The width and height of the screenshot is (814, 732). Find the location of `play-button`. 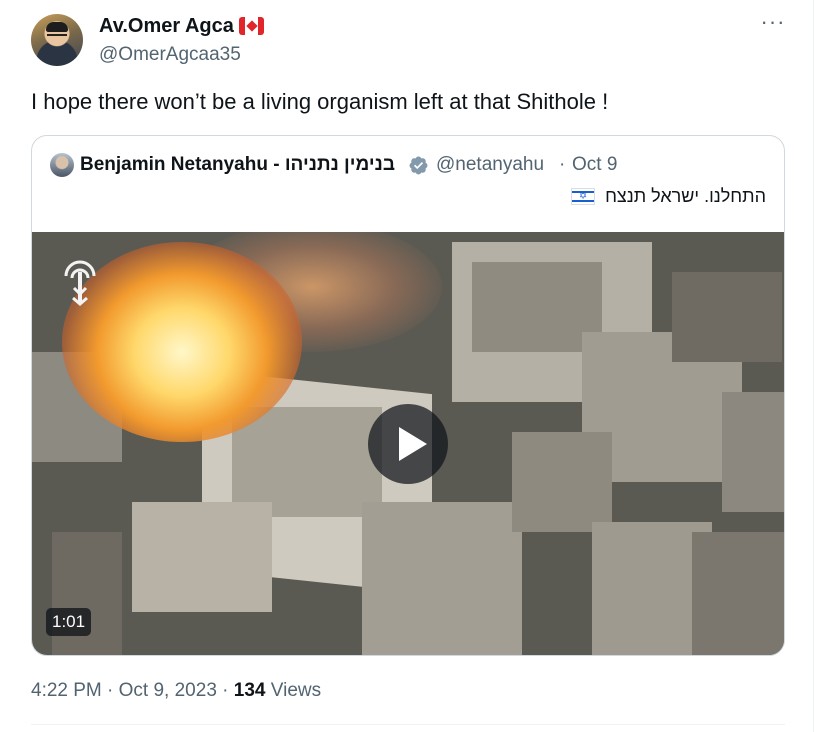

play-button is located at coordinates (408, 444).